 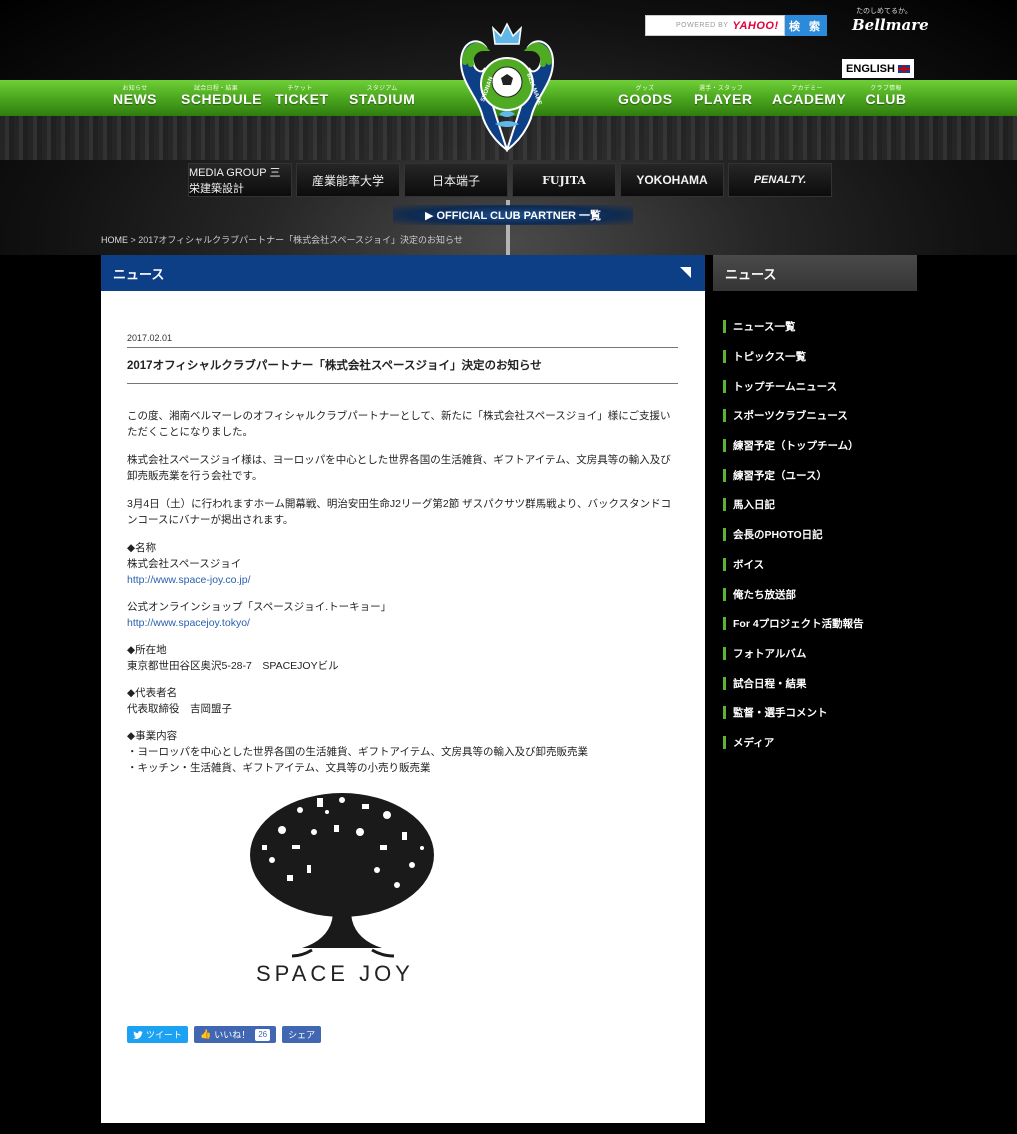 I want to click on tweet-label: ツイート, so click(x=164, y=1035).